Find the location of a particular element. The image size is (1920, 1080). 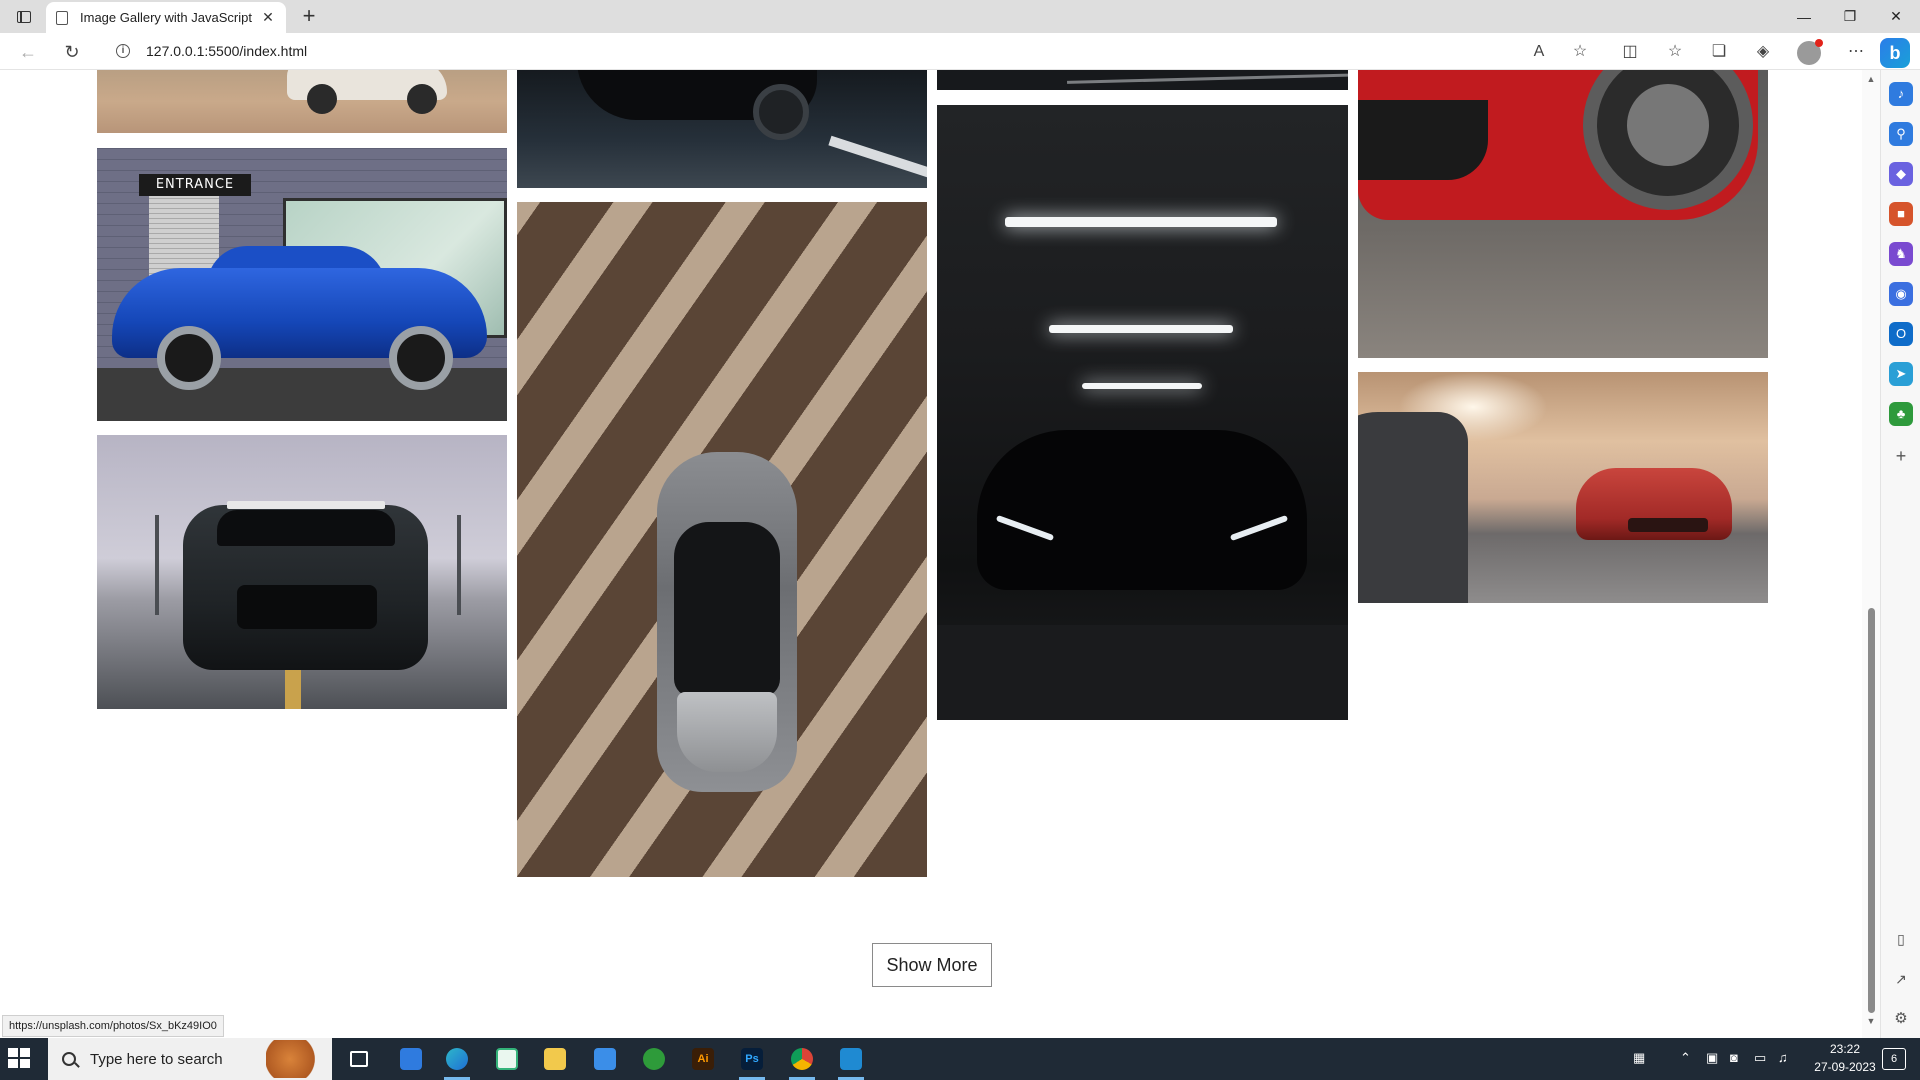

clock-date: 27-09-2023 is located at coordinates (1845, 1067).